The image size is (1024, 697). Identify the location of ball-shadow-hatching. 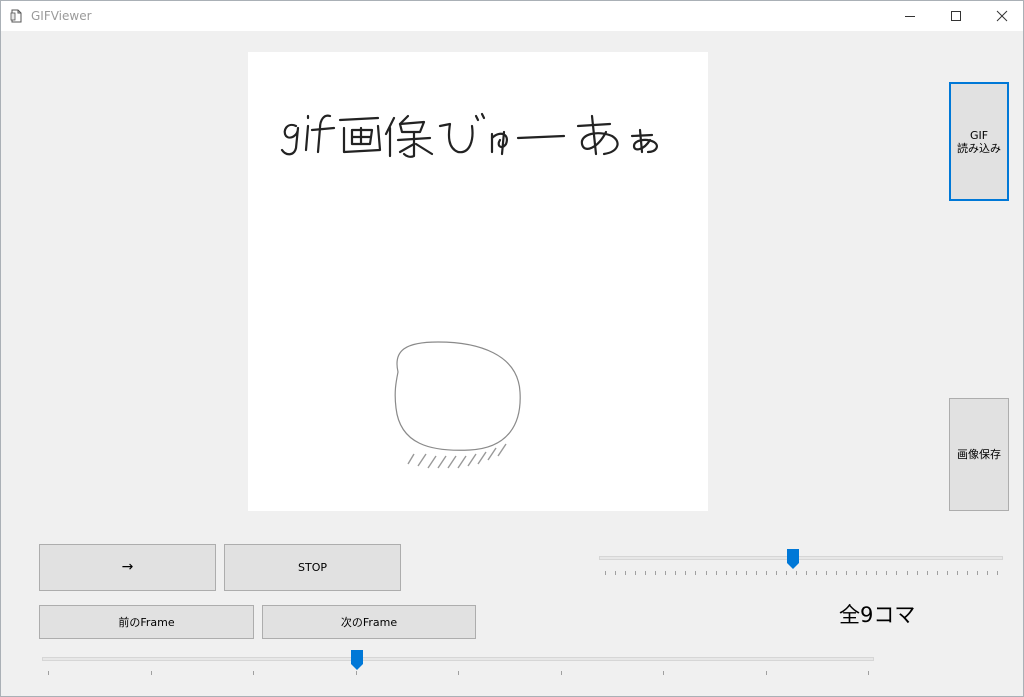
(457, 456).